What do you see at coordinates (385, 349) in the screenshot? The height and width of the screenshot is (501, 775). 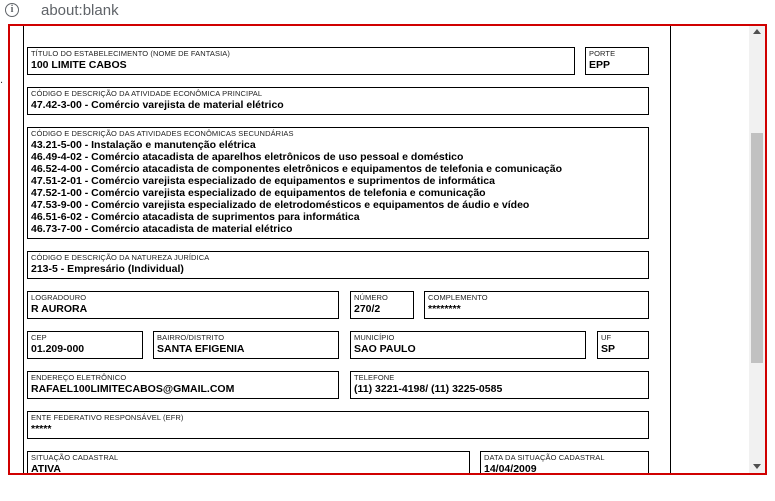 I see `municipio-value: SAO PAULO` at bounding box center [385, 349].